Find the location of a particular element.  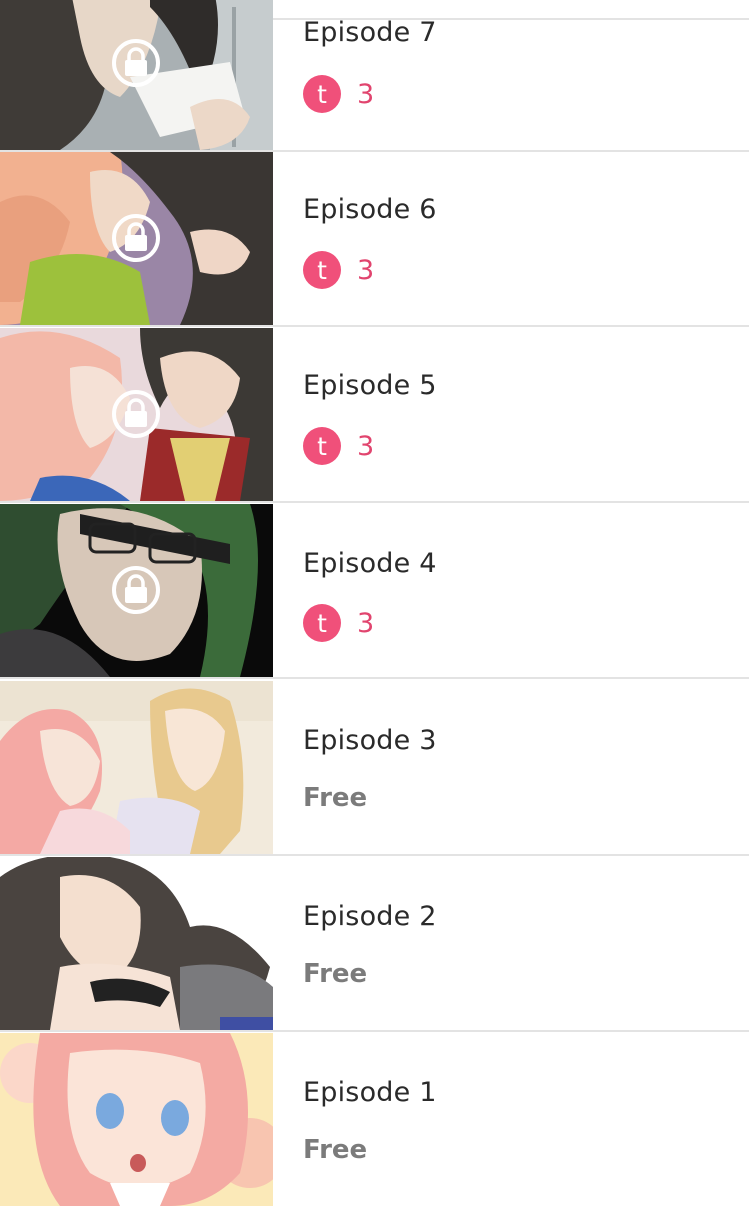

episode-title: Episode 4 is located at coordinates (370, 563).